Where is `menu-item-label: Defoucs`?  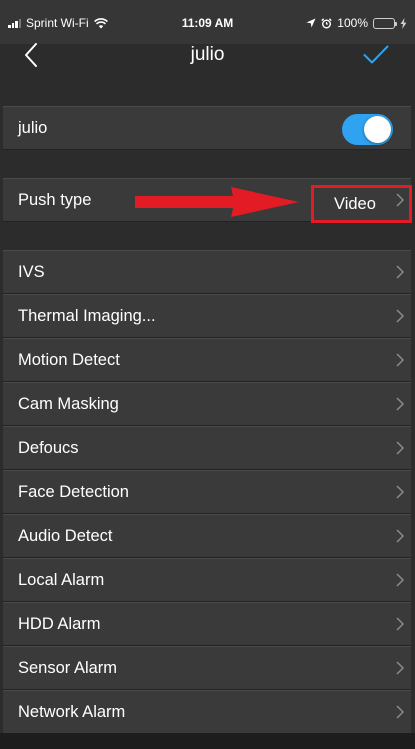 menu-item-label: Defoucs is located at coordinates (48, 447).